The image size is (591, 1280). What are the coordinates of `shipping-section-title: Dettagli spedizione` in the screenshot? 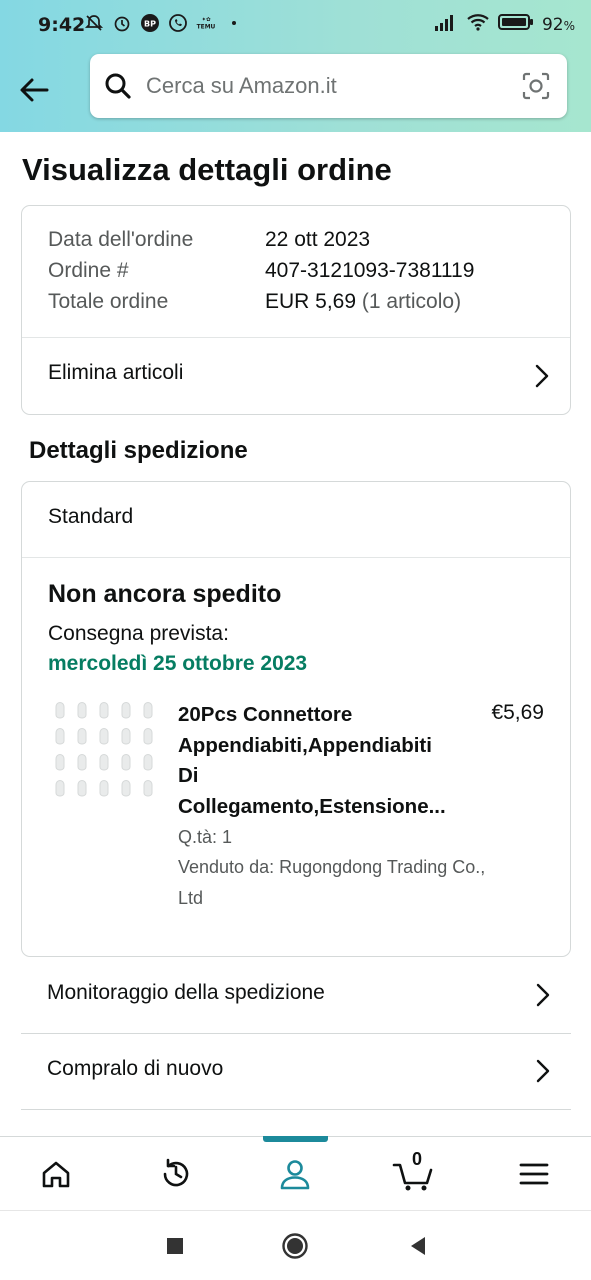 It's located at (138, 450).